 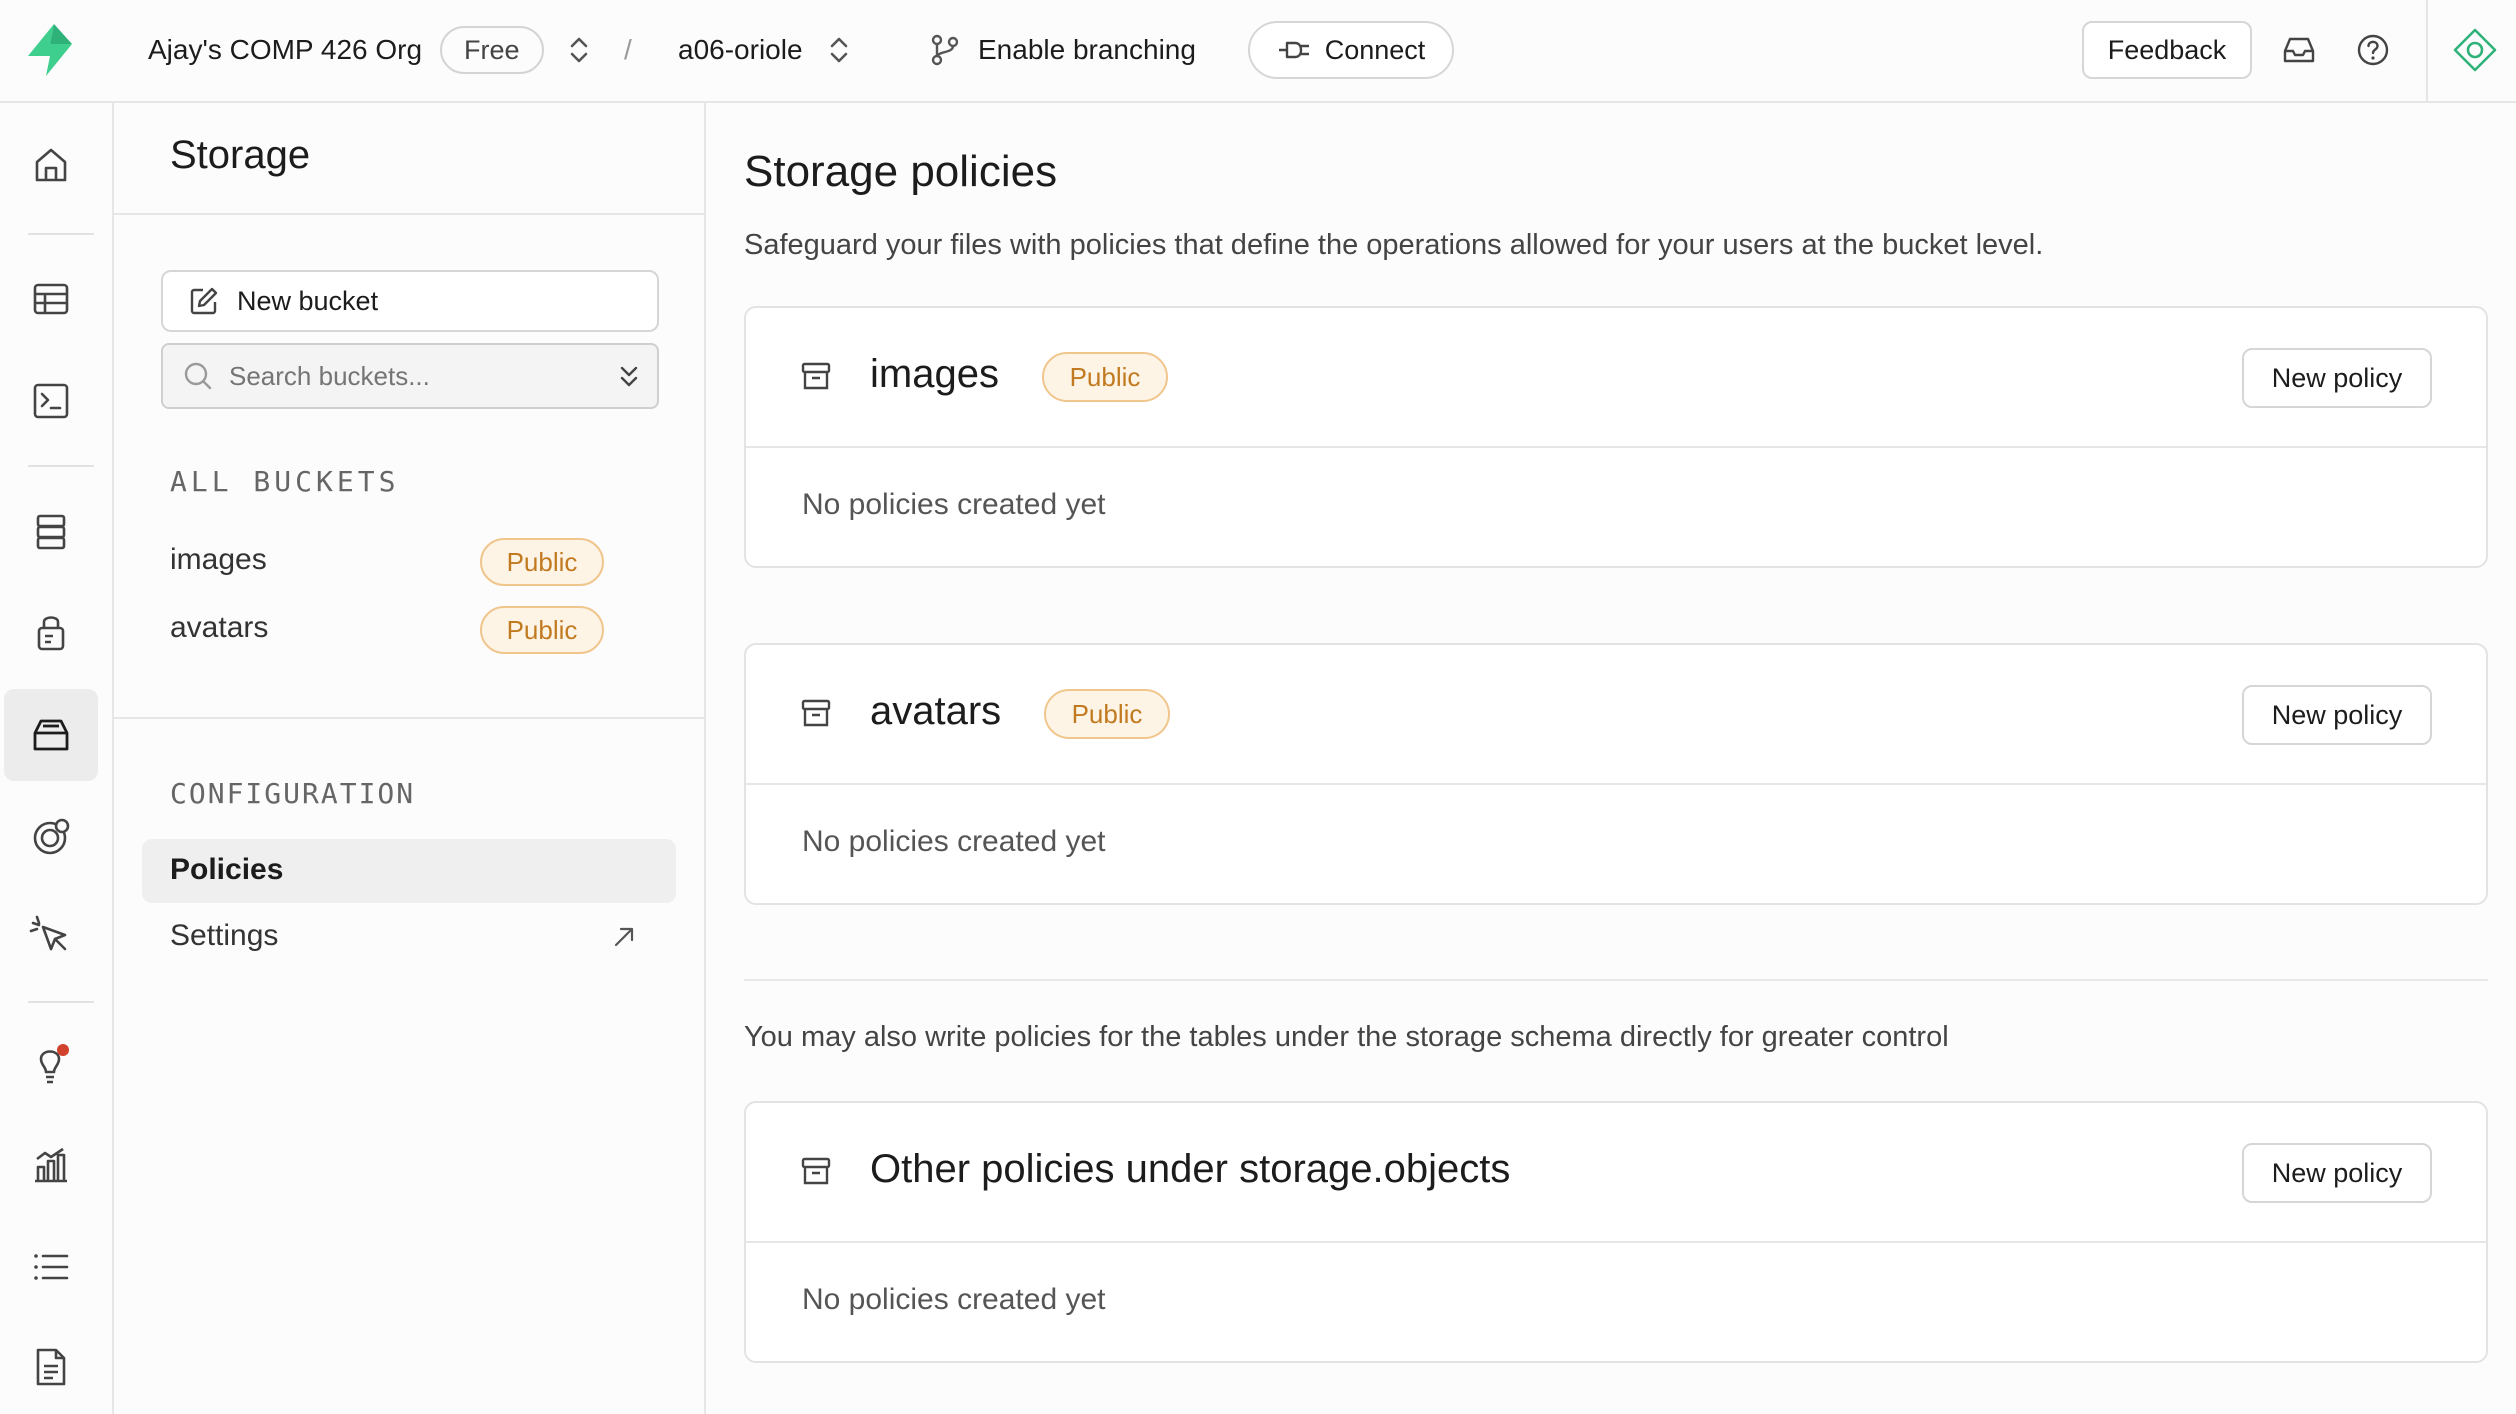 What do you see at coordinates (2475, 50) in the screenshot?
I see `assistant-diamond-icon` at bounding box center [2475, 50].